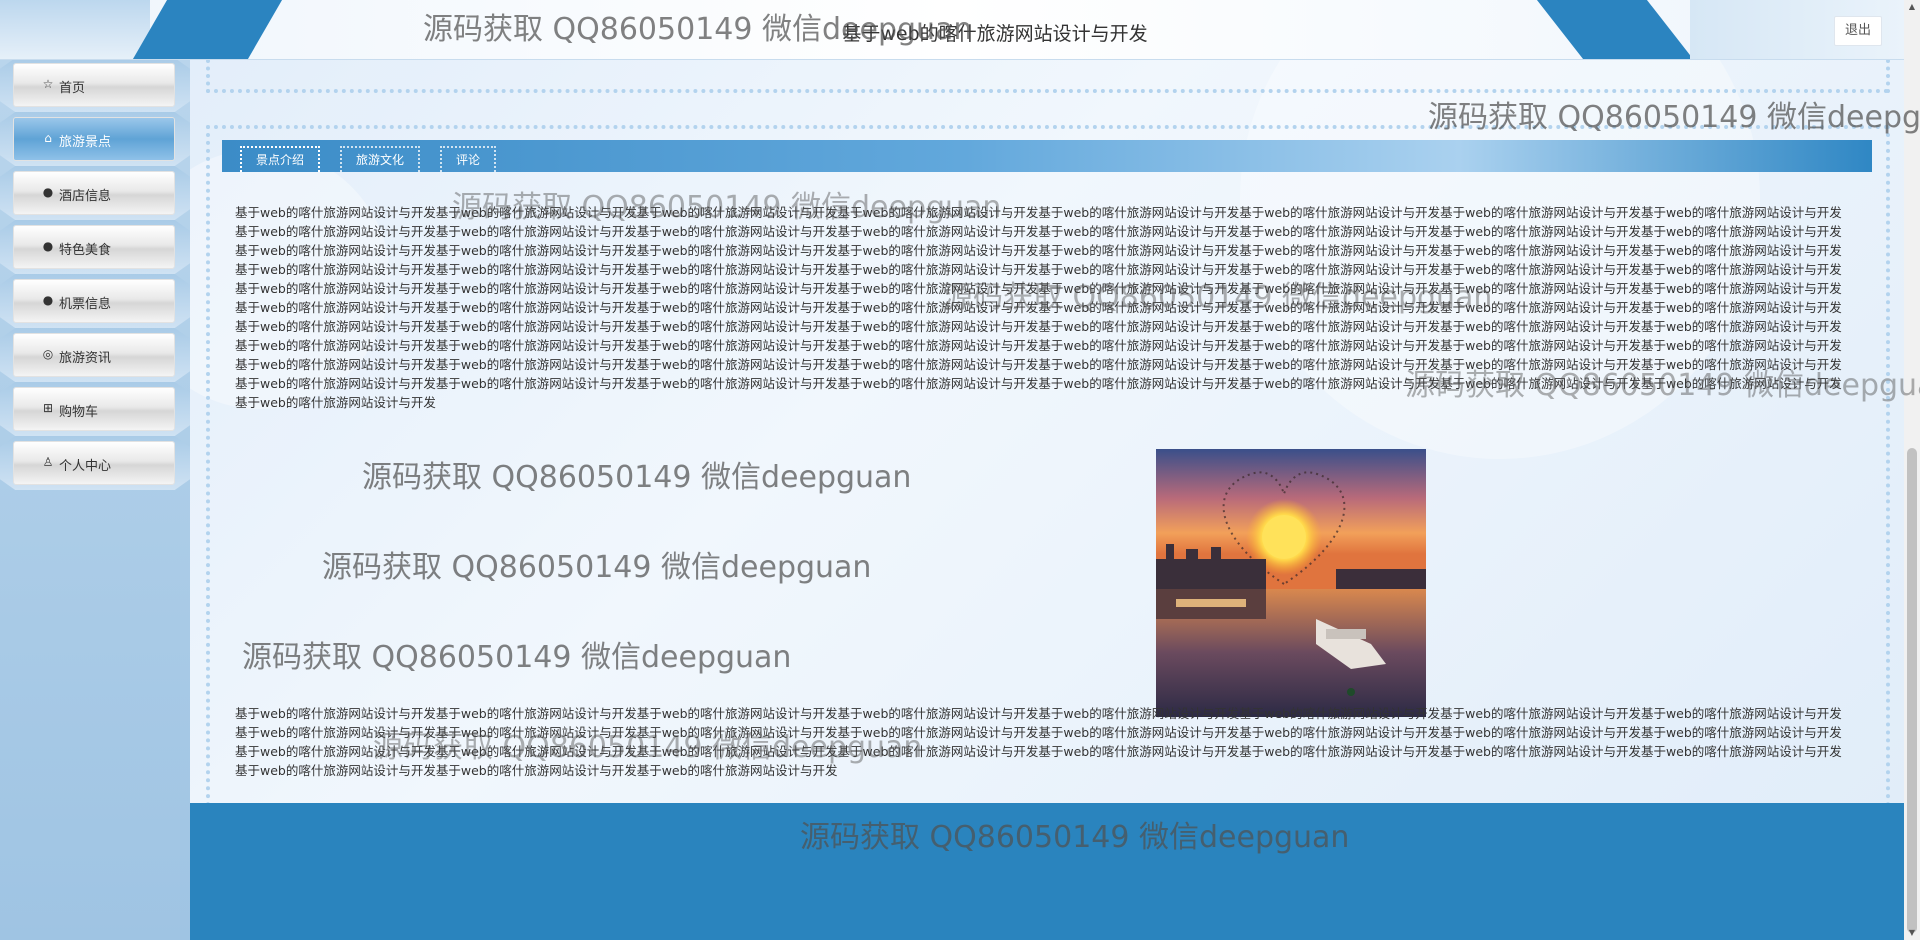 This screenshot has width=1920, height=940. Describe the element at coordinates (1047, 871) in the screenshot. I see `footer` at that location.